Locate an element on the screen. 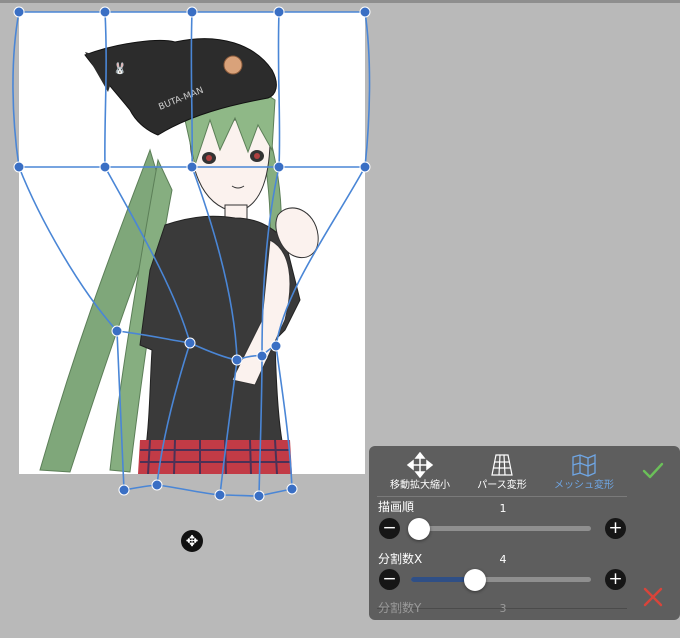 The width and height of the screenshot is (680, 638). check-icon is located at coordinates (653, 470).